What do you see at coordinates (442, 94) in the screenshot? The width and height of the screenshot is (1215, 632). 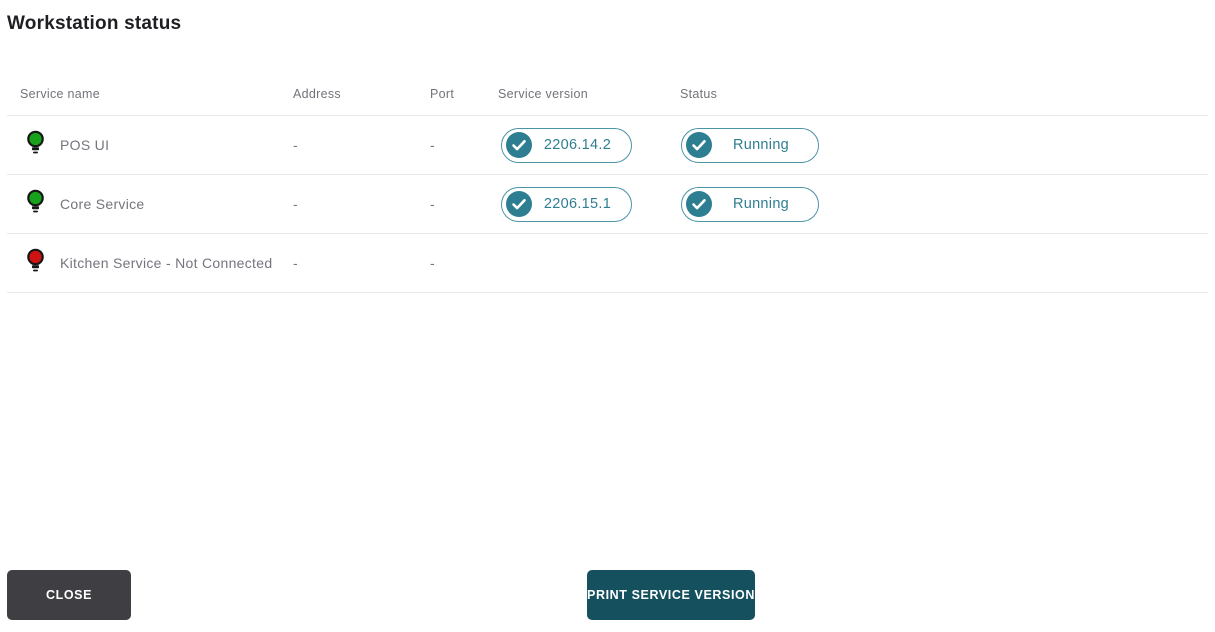 I see `column-header-port: Port` at bounding box center [442, 94].